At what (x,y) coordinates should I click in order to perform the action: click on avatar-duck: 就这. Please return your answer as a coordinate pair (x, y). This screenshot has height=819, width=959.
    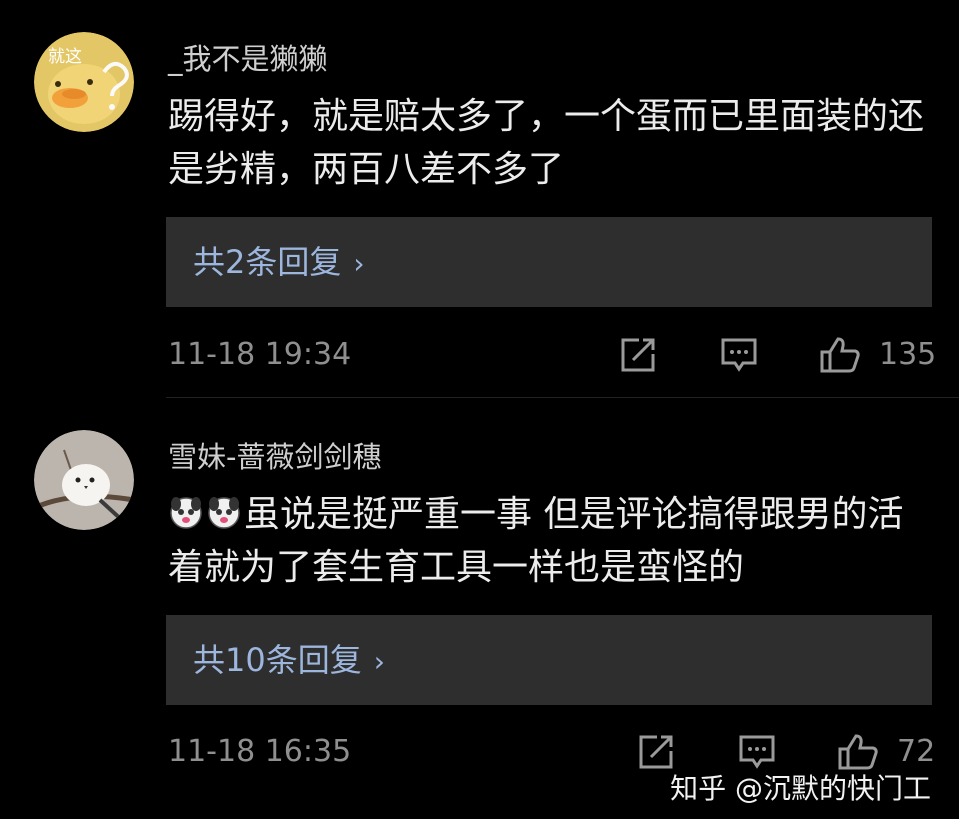
    Looking at the image, I should click on (84, 82).